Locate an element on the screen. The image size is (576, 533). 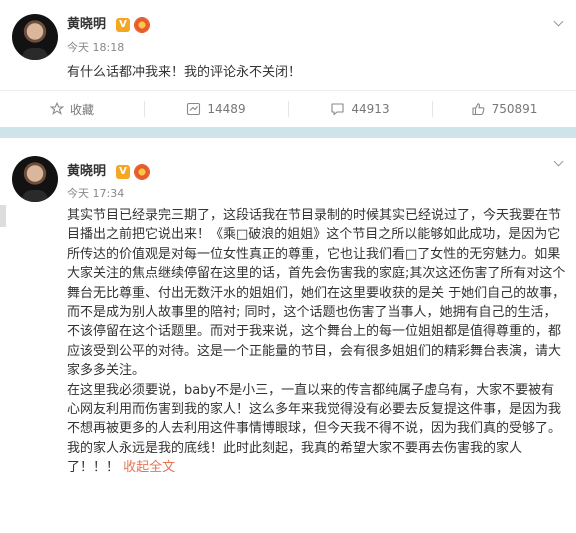
repost-button: 14489 is located at coordinates (216, 109).